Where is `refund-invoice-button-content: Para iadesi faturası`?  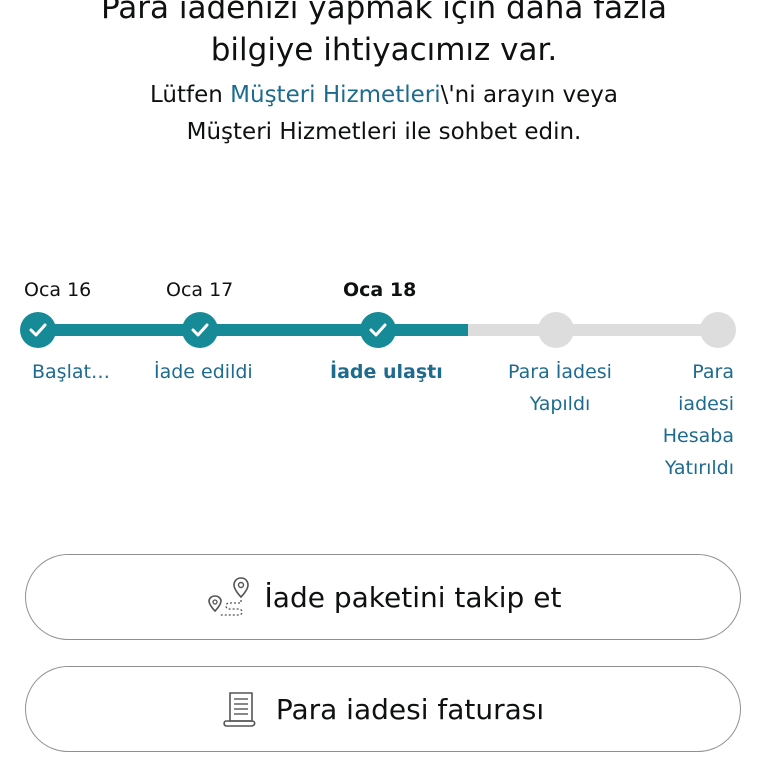
refund-invoice-button-content: Para iadesi faturası is located at coordinates (383, 709).